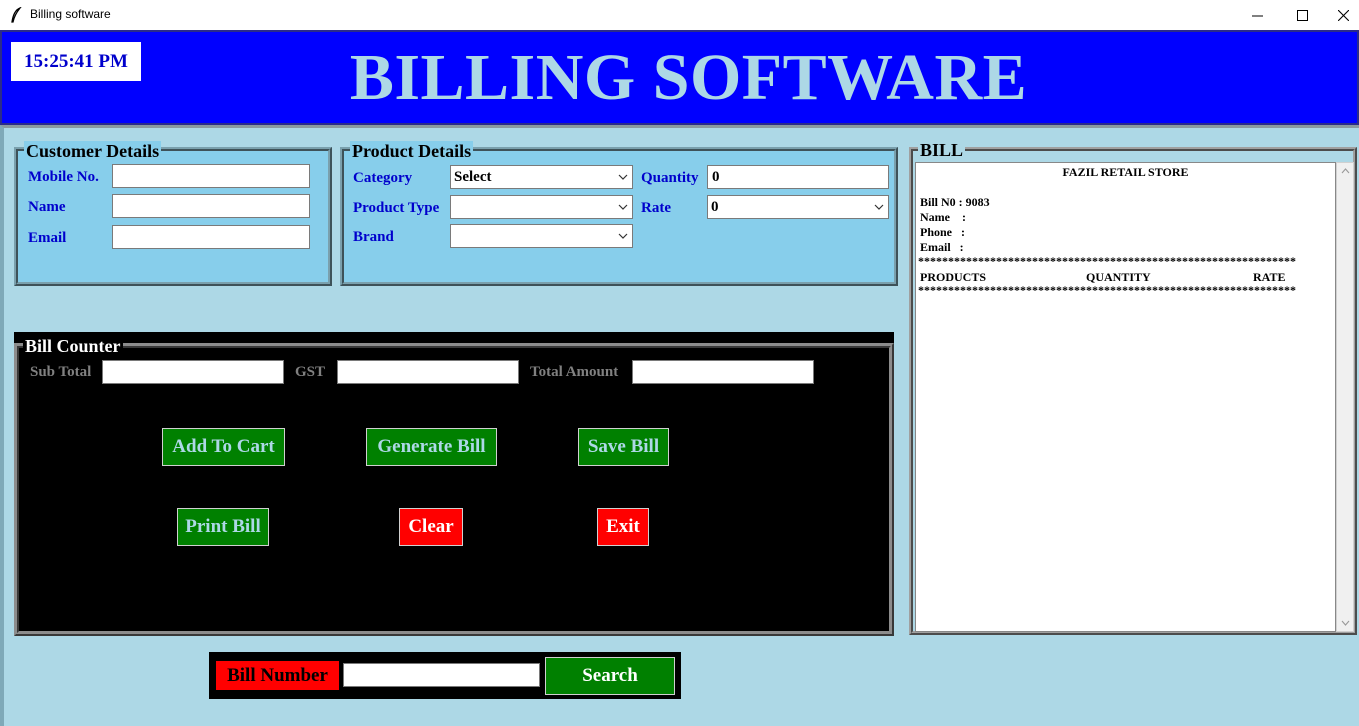  I want to click on maximize-button, so click(1302, 15).